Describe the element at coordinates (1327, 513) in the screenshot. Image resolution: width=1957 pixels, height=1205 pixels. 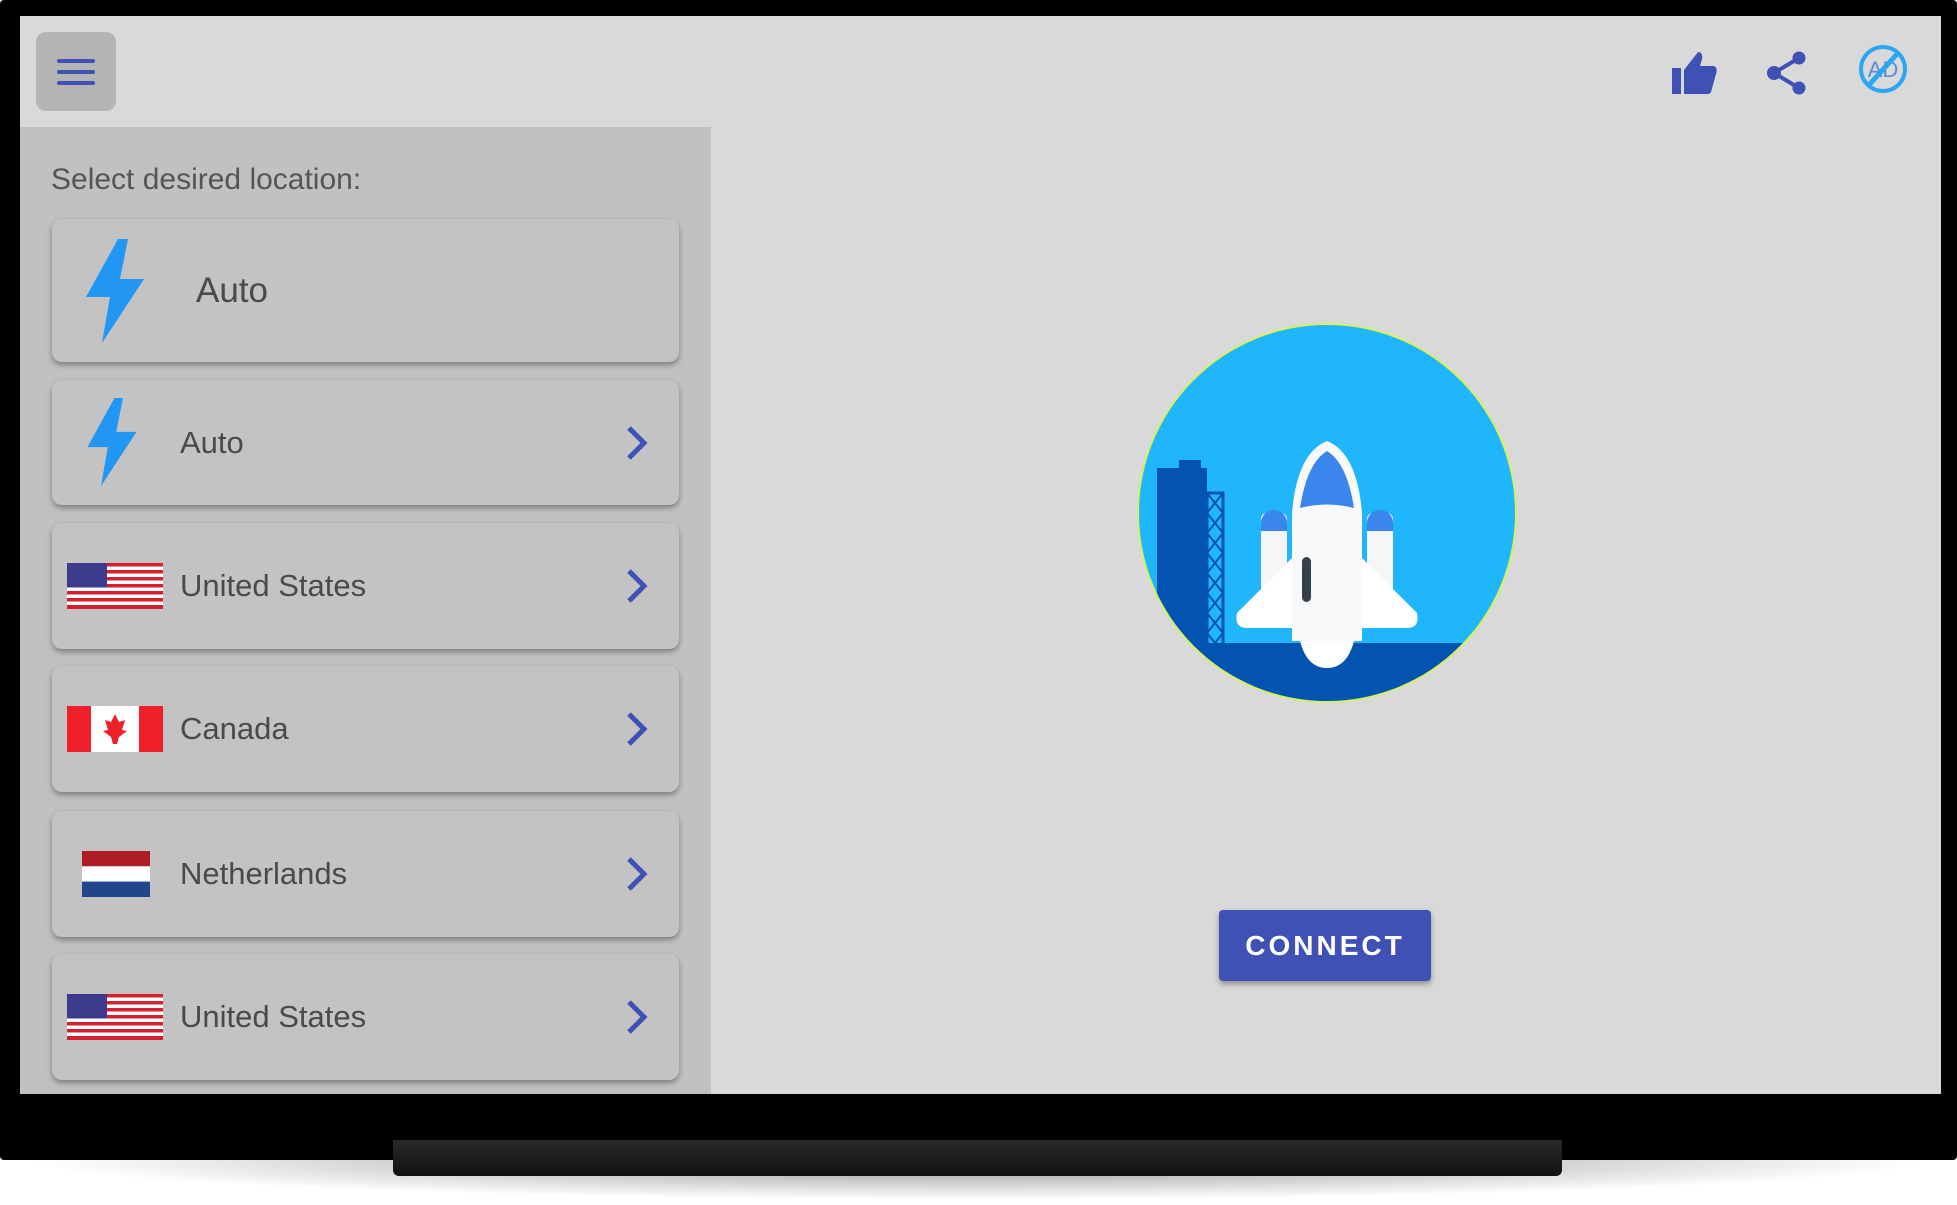
I see `rocket-launch-icon` at that location.